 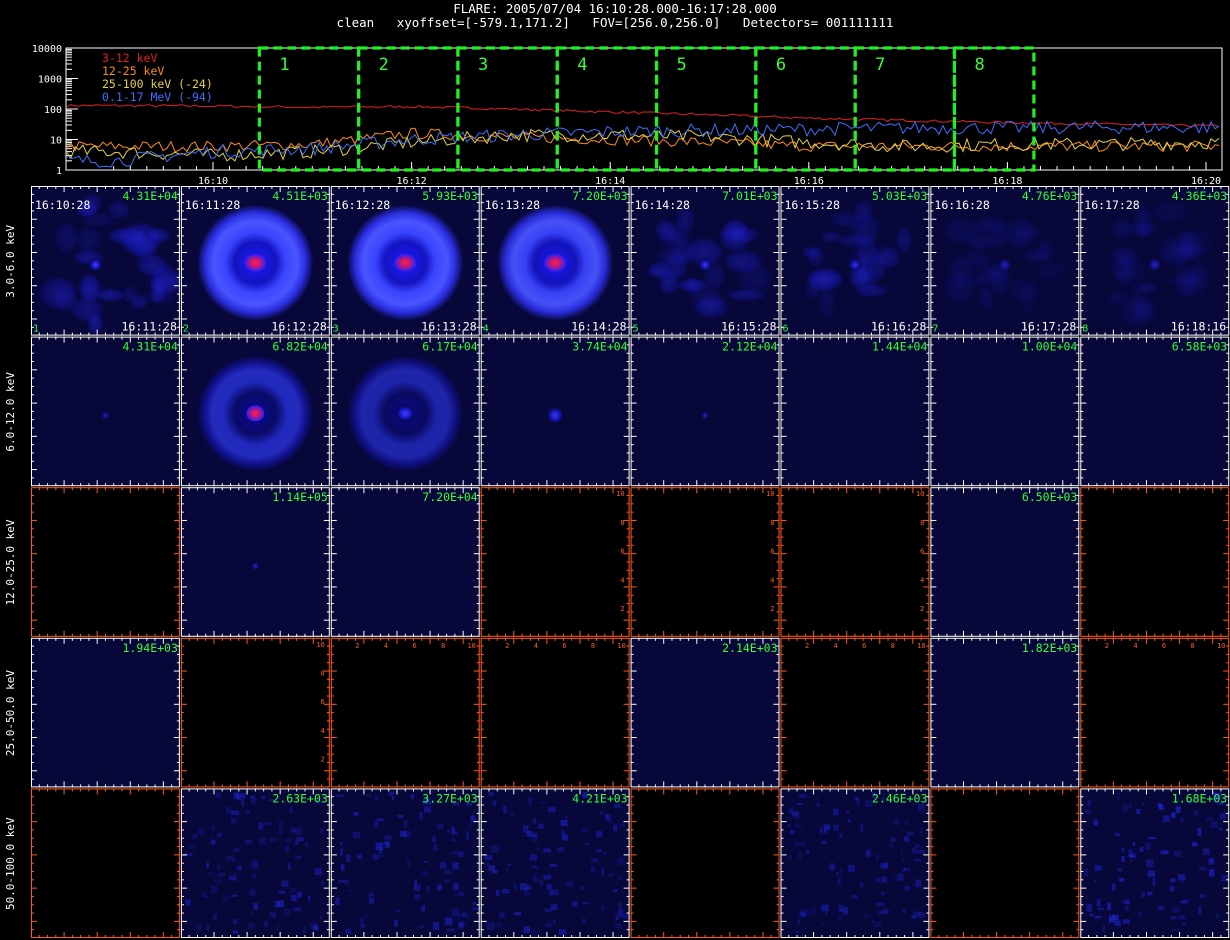 What do you see at coordinates (662, 205) in the screenshot?
I see `panel-start-time: 16:14:28` at bounding box center [662, 205].